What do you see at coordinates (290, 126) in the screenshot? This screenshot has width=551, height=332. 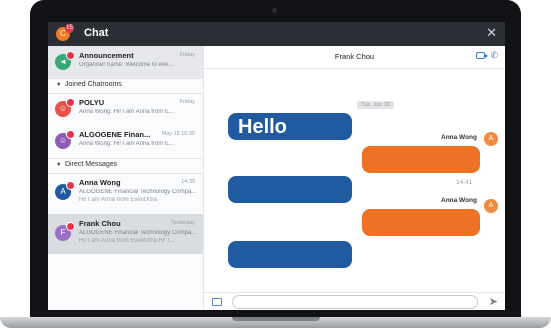 I see `message-bubble-received: Hello` at bounding box center [290, 126].